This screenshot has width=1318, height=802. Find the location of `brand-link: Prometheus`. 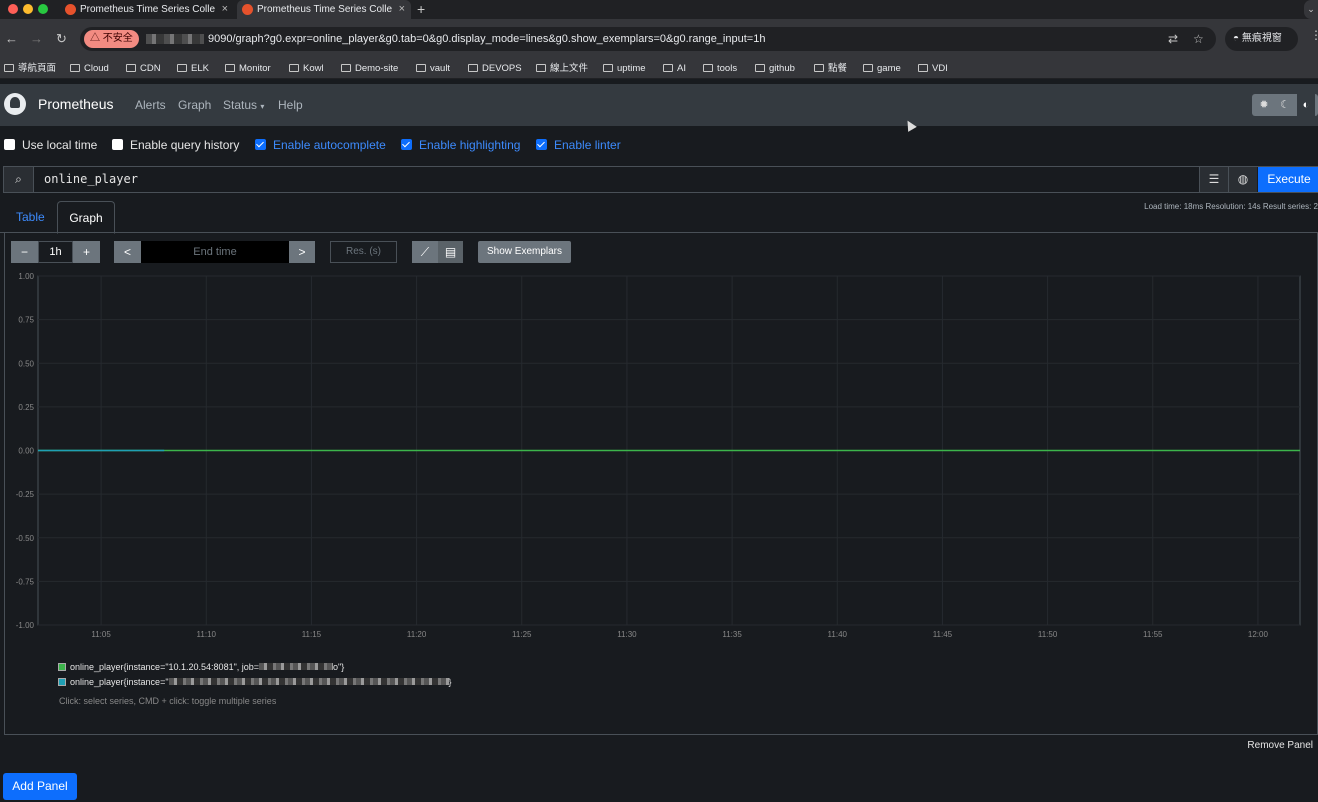

brand-link: Prometheus is located at coordinates (75, 104).